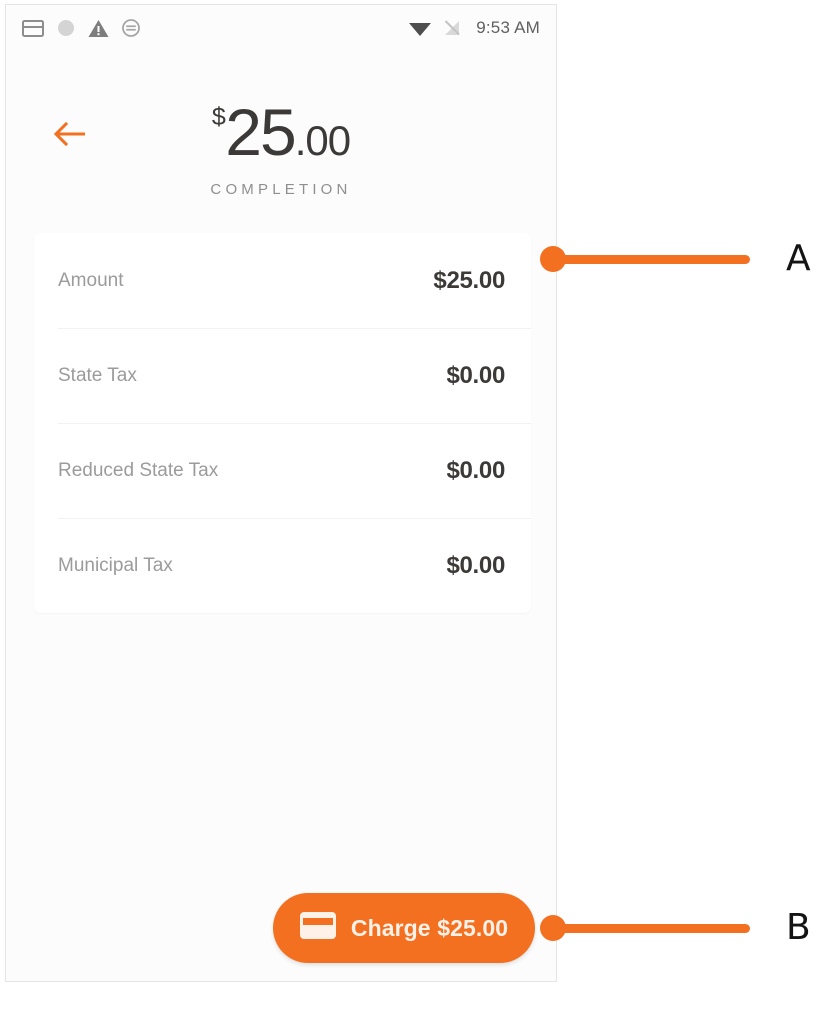 The image size is (836, 1020). Describe the element at coordinates (282, 565) in the screenshot. I see `table-row: Municipal Tax $0.00` at that location.